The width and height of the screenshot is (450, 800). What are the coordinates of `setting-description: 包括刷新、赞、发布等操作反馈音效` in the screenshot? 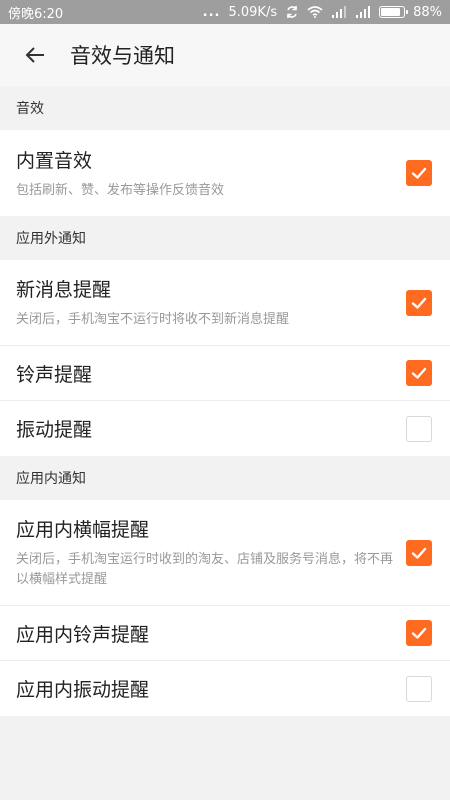 It's located at (120, 190).